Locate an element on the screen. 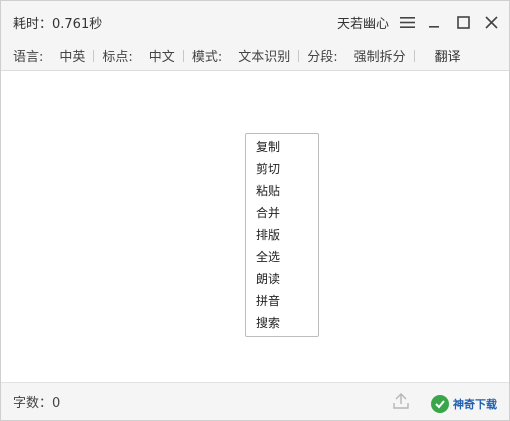 The width and height of the screenshot is (510, 421). hamburger-menu-icon is located at coordinates (407, 22).